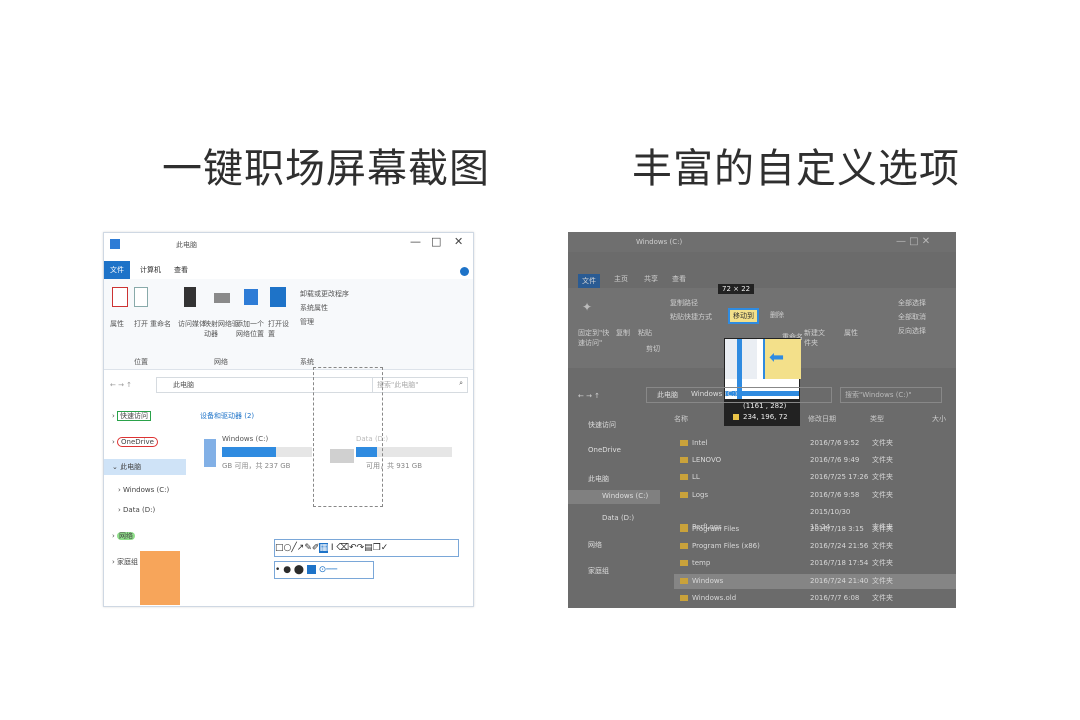 This screenshot has height=720, width=1080. Describe the element at coordinates (287, 570) in the screenshot. I see `size-medium-icon: ●` at that location.